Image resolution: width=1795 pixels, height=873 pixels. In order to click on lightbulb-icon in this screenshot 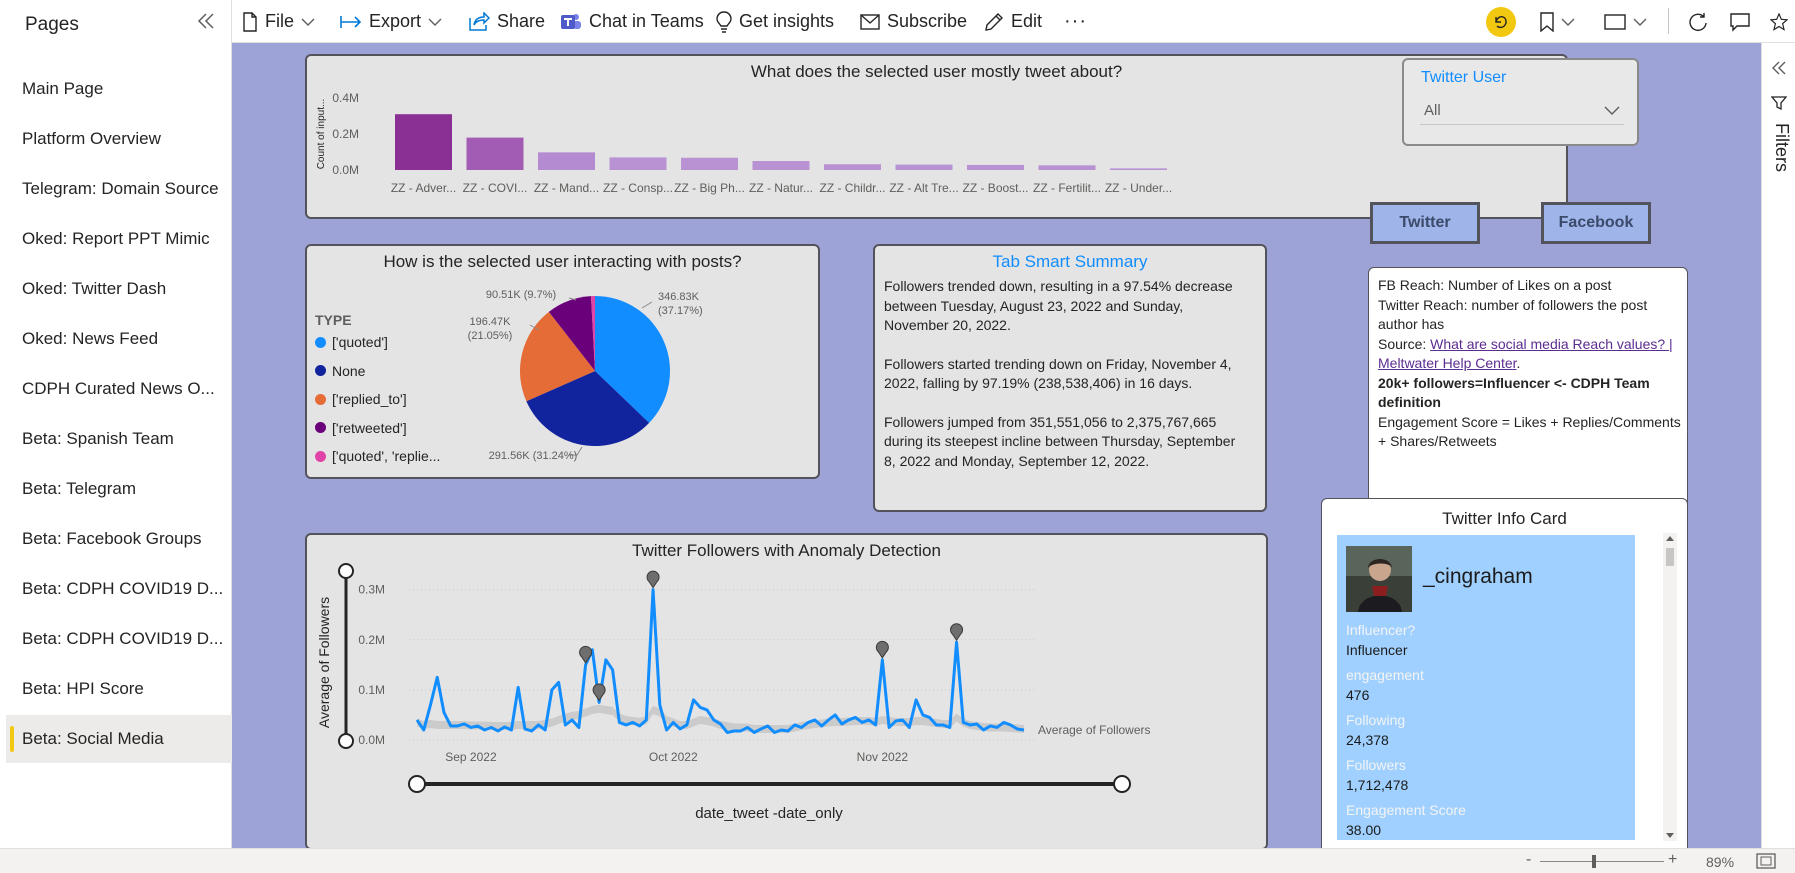, I will do `click(724, 21)`.